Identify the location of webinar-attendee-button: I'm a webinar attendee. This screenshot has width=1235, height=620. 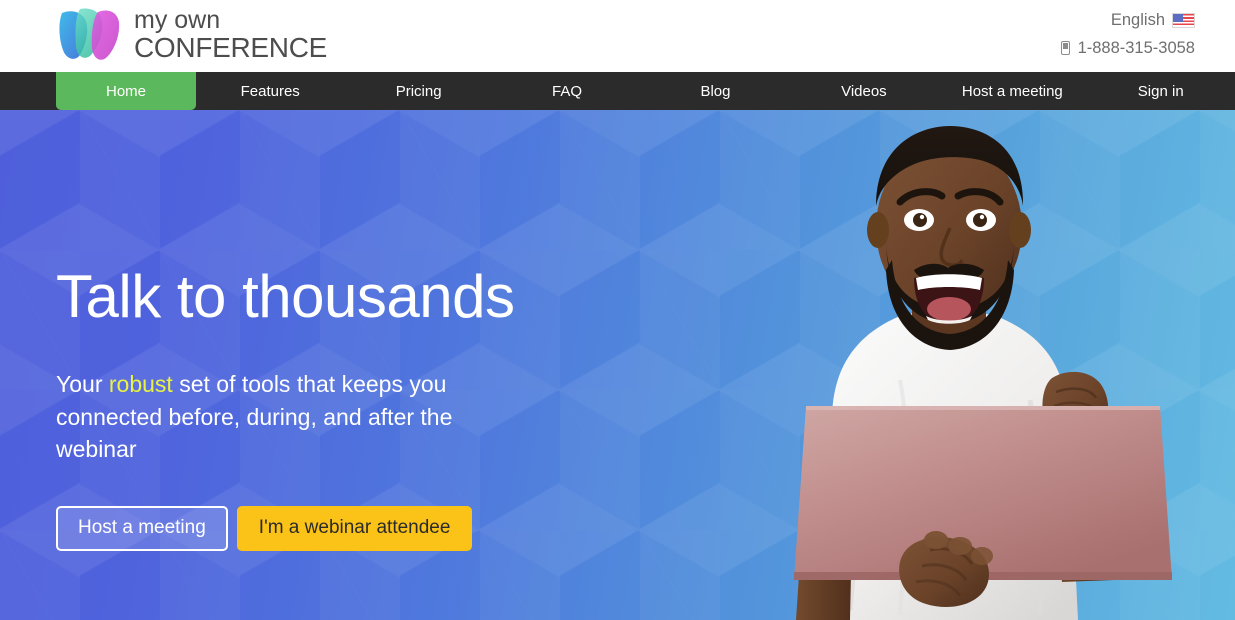
(354, 528).